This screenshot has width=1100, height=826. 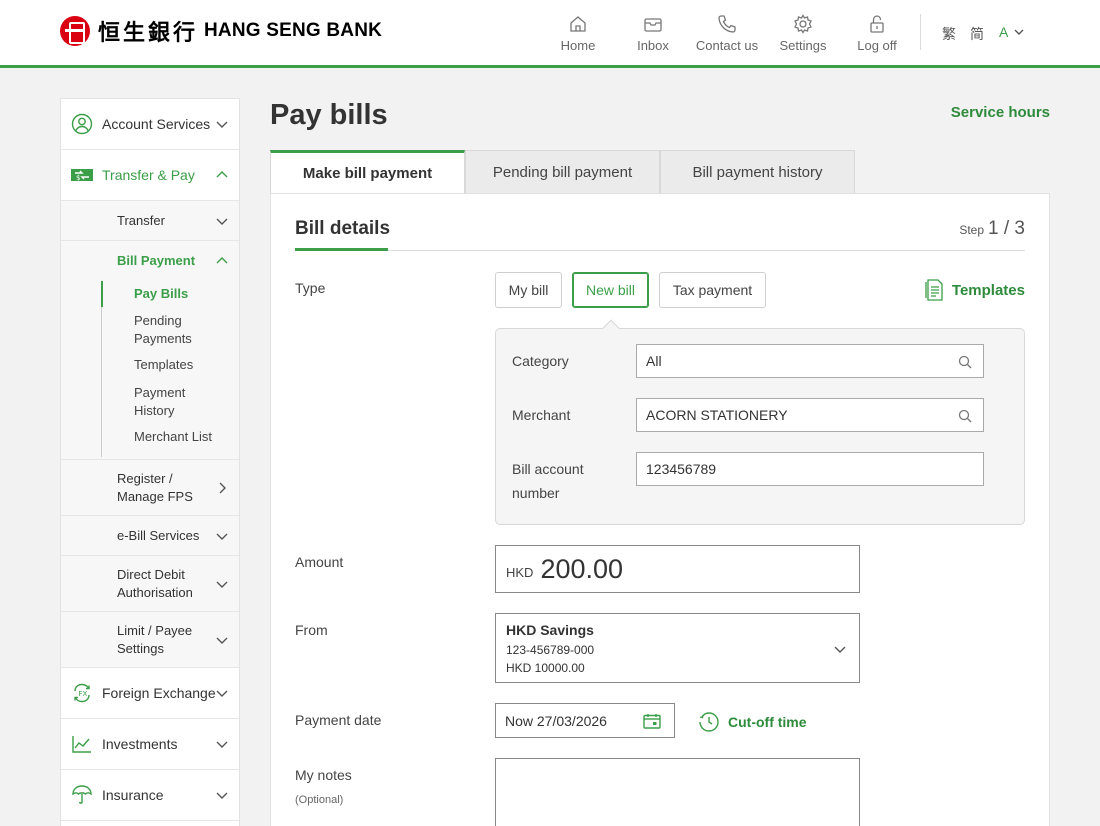 I want to click on step-value: 1 / 3, so click(x=1006, y=228).